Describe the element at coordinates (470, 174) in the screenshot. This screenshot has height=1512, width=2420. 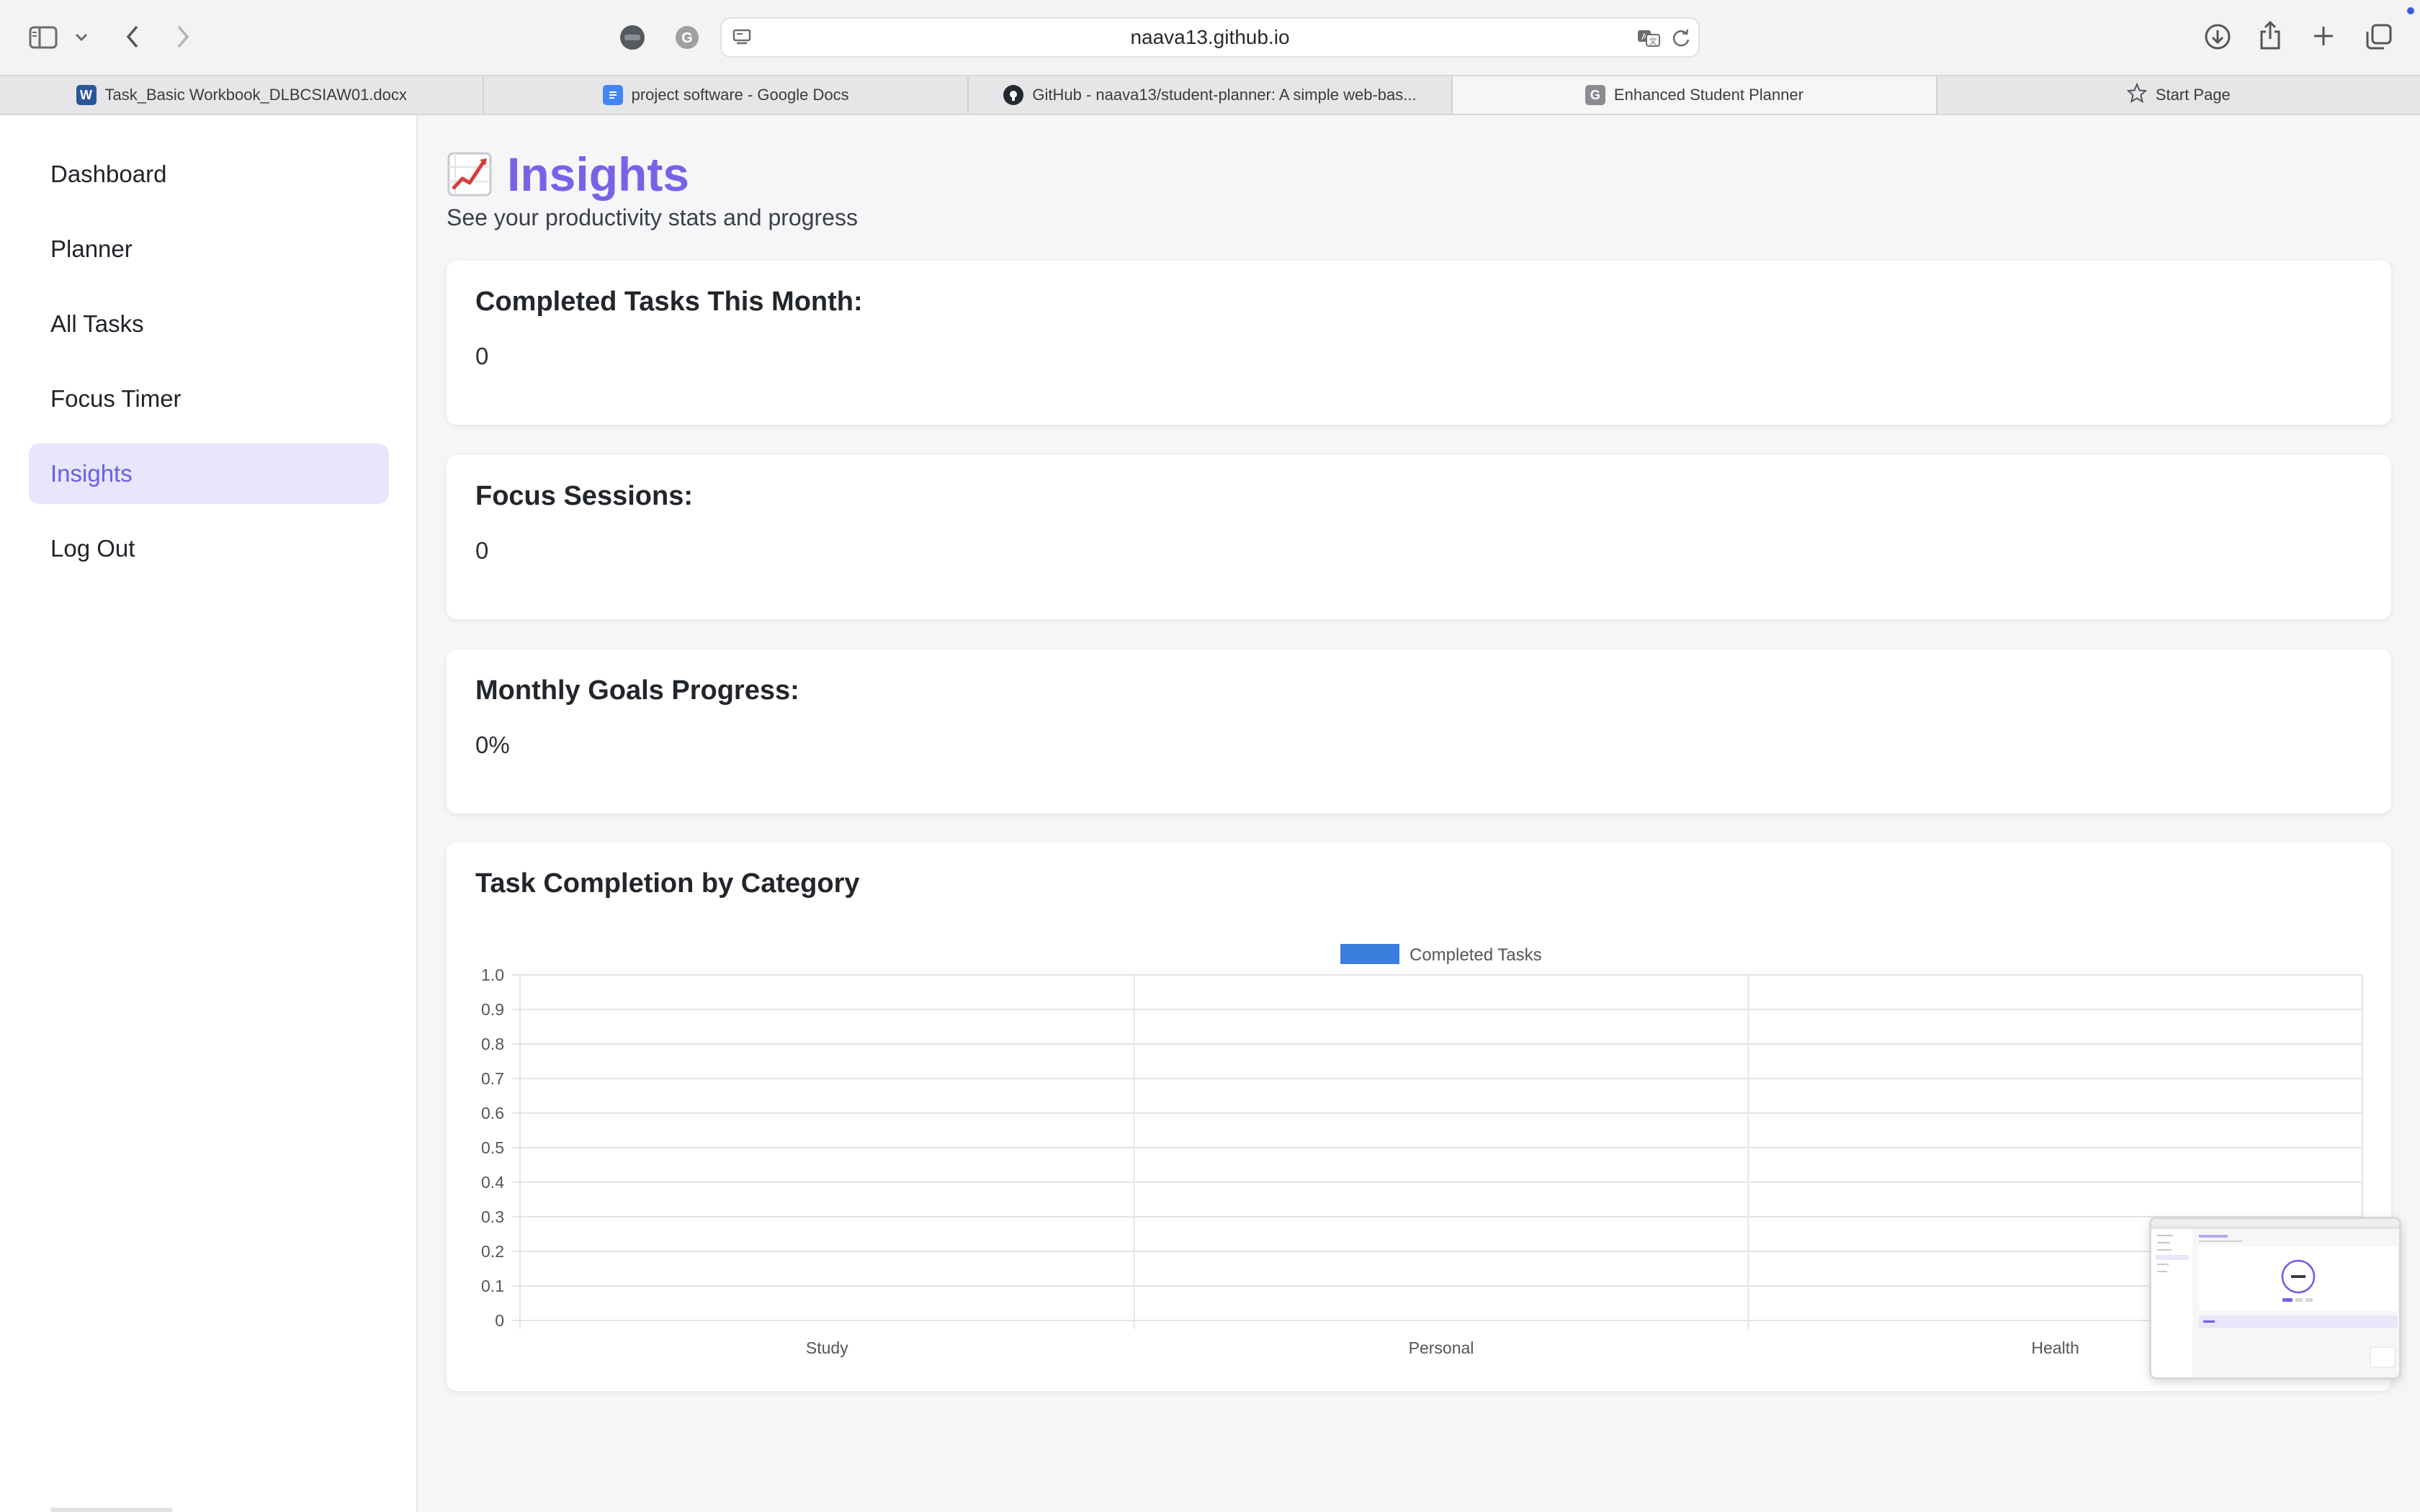
I see `chart-increasing-icon` at that location.